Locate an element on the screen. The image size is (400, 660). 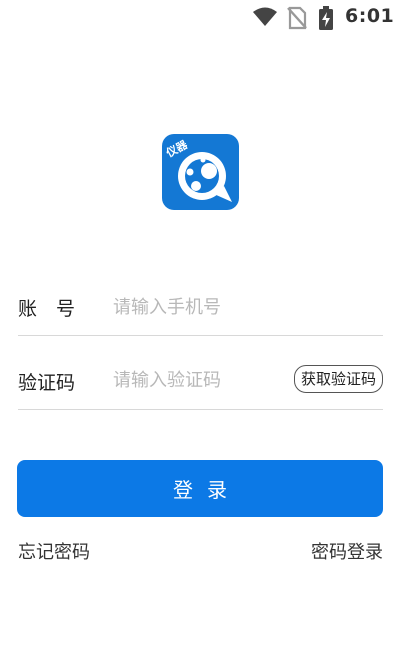
battery-charging-icon is located at coordinates (326, 20).